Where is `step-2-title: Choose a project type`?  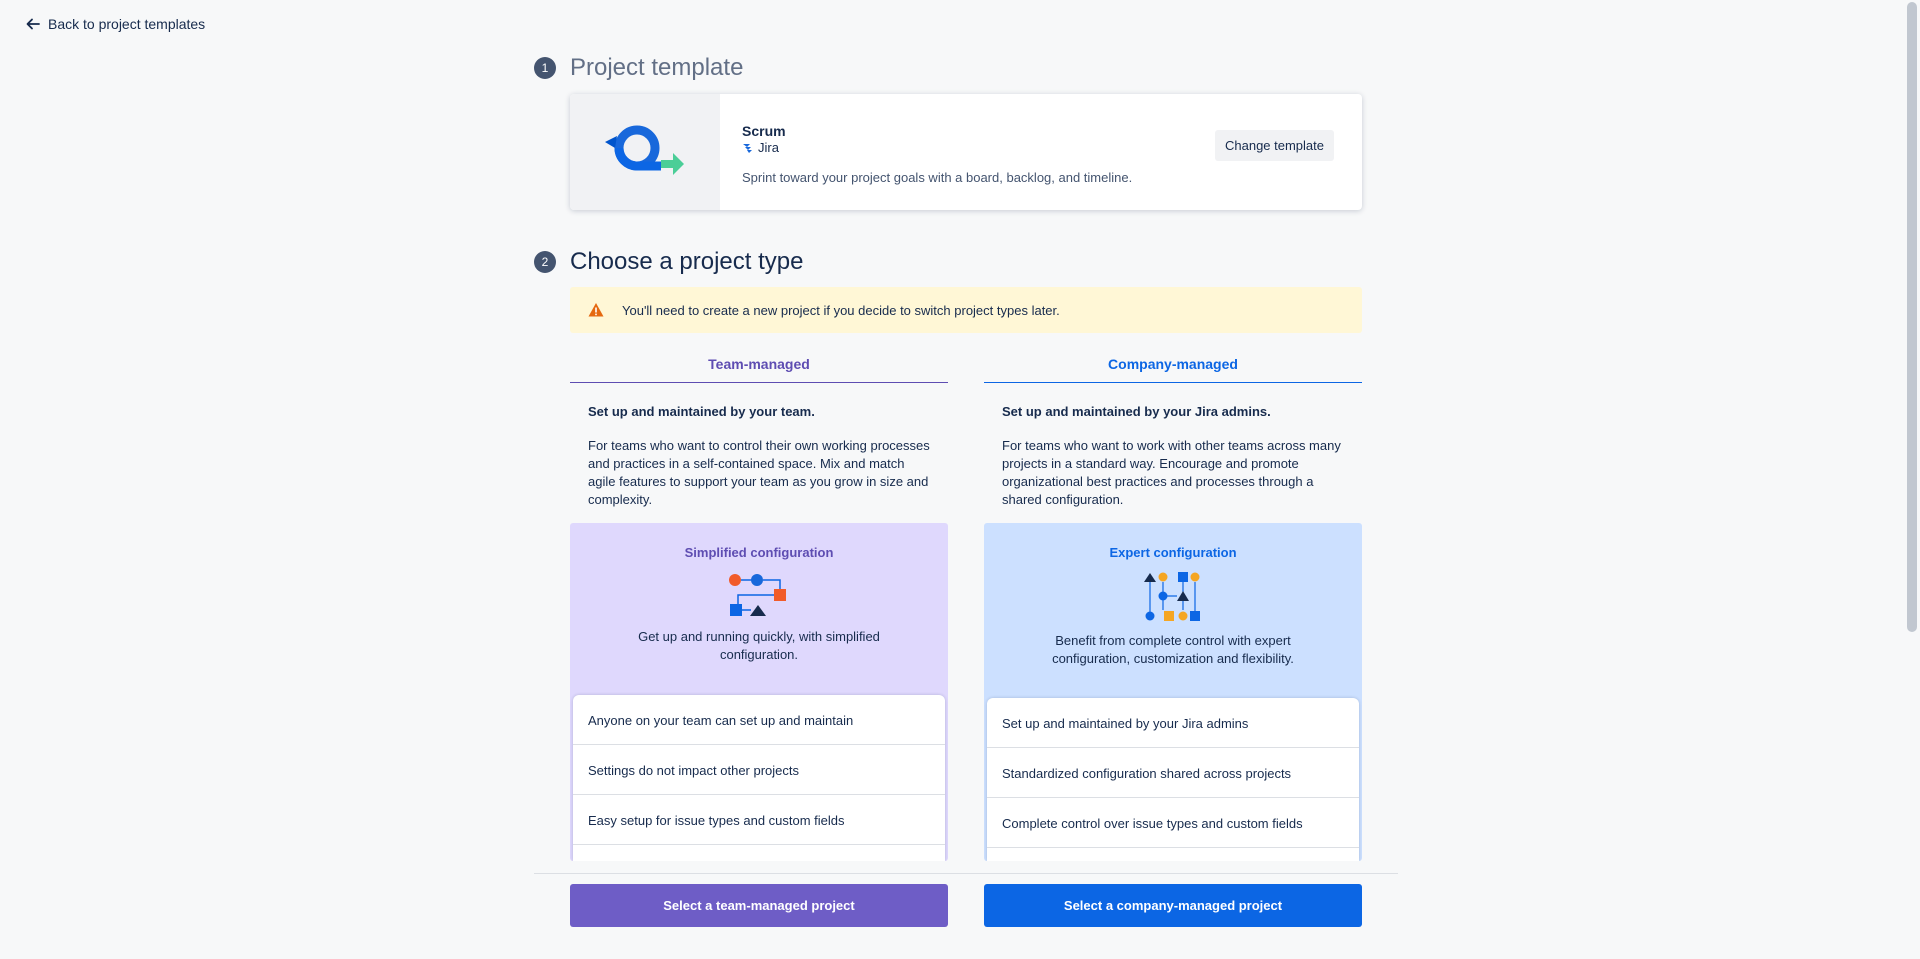 step-2-title: Choose a project type is located at coordinates (687, 261).